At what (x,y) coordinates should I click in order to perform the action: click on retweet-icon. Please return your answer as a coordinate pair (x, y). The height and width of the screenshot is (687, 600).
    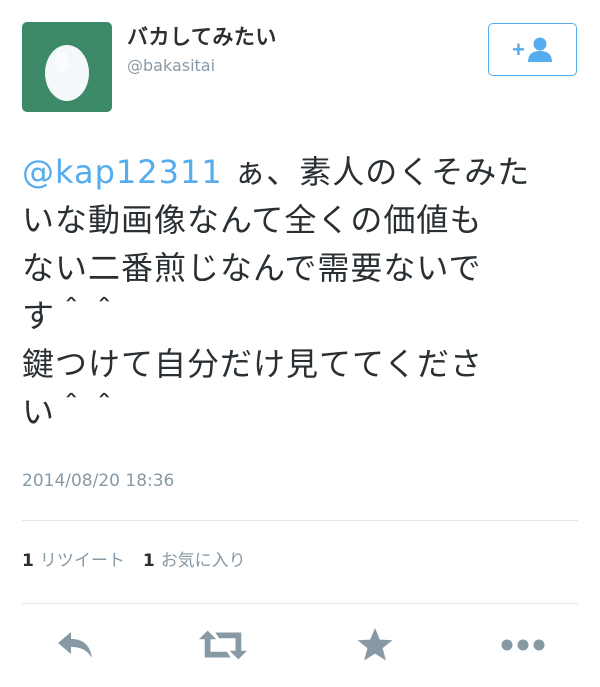
    Looking at the image, I should click on (223, 645).